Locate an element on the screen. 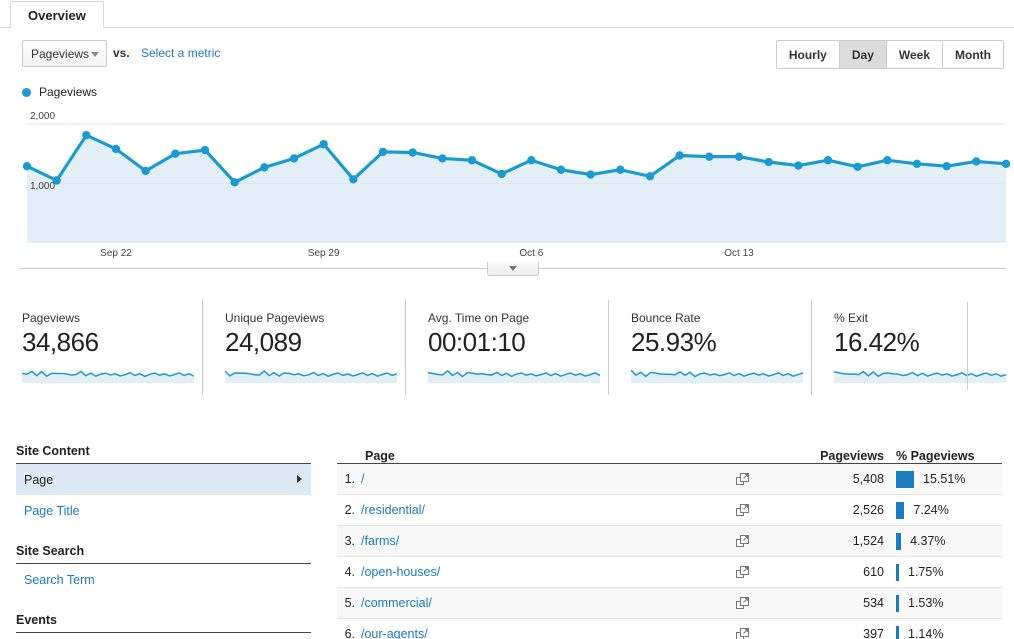 The height and width of the screenshot is (639, 1014). metric-dropdown: Pageviews is located at coordinates (64, 53).